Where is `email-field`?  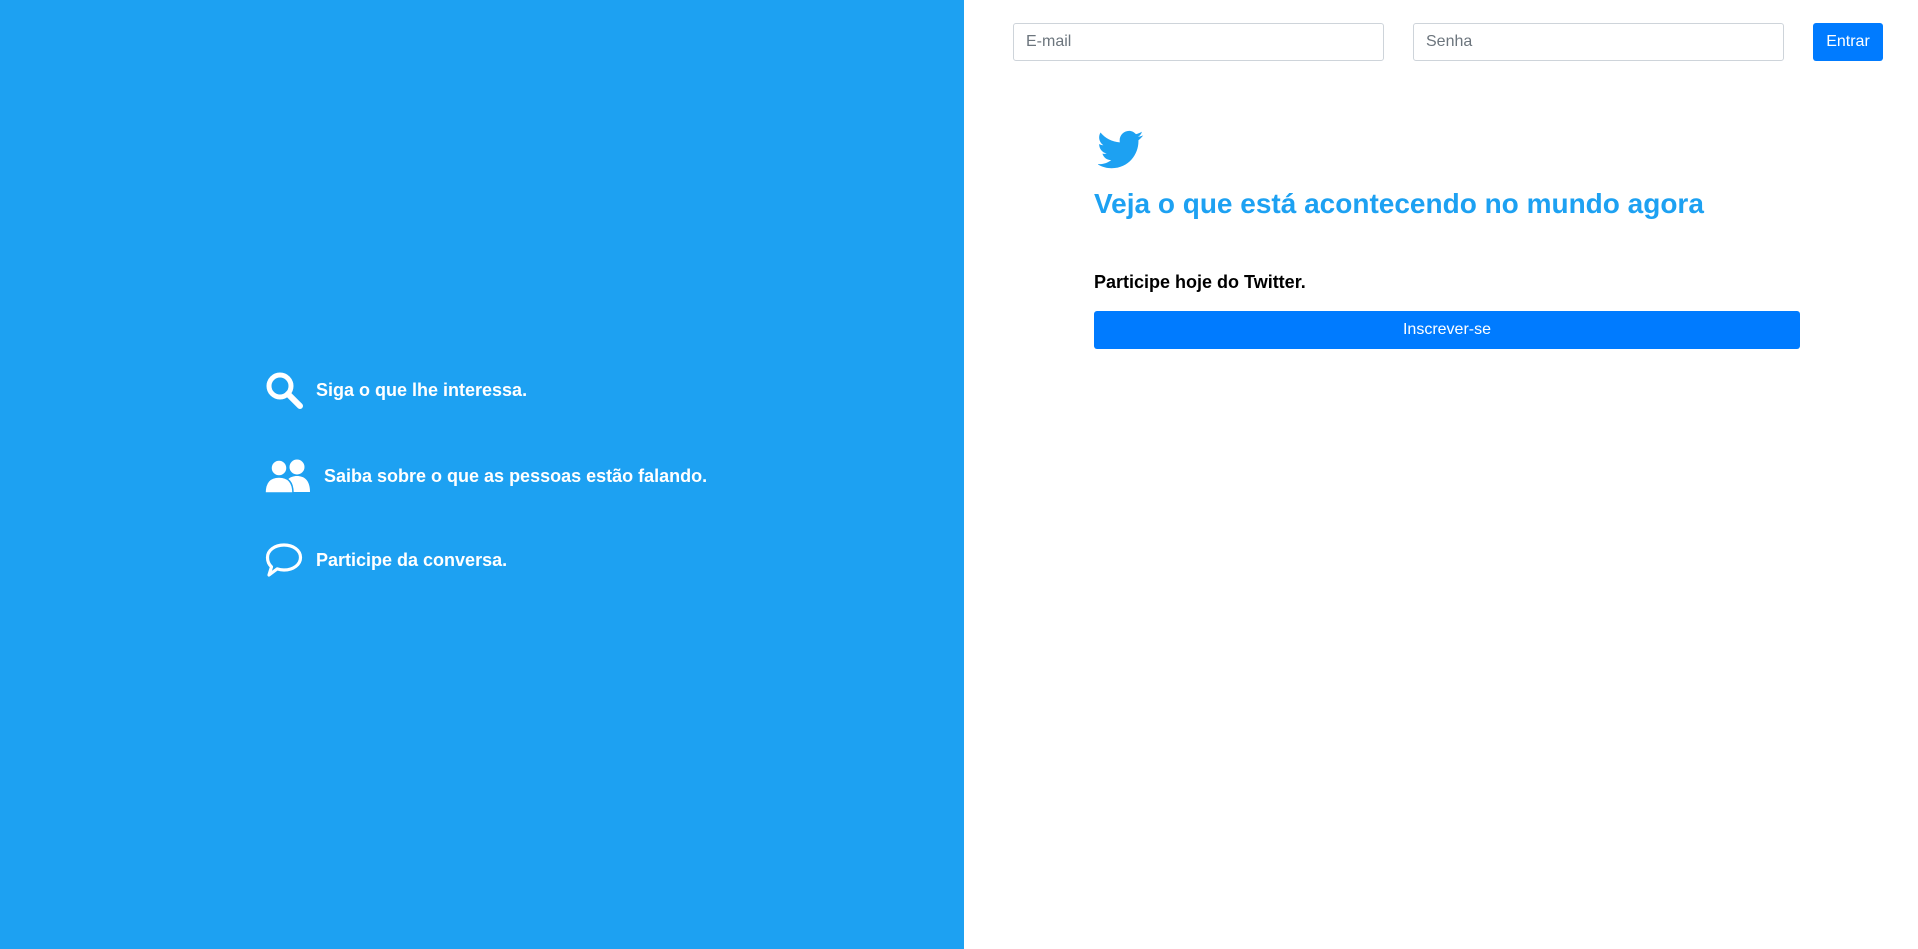
email-field is located at coordinates (1198, 42).